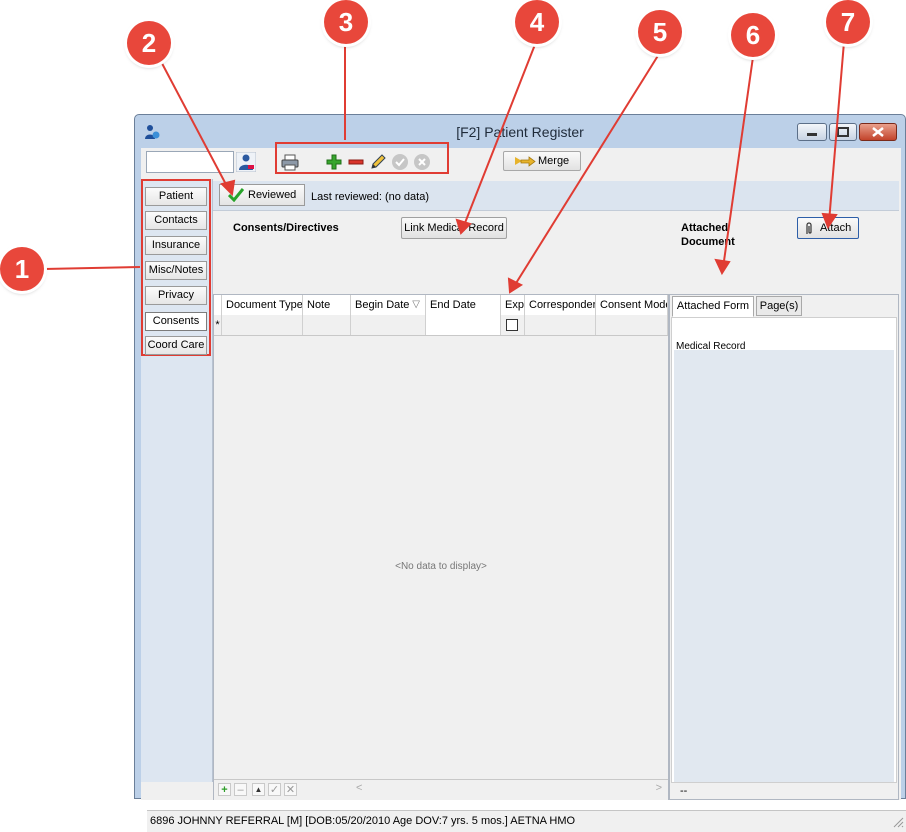 The width and height of the screenshot is (906, 832). What do you see at coordinates (898, 822) in the screenshot?
I see `resize-grip-icon` at bounding box center [898, 822].